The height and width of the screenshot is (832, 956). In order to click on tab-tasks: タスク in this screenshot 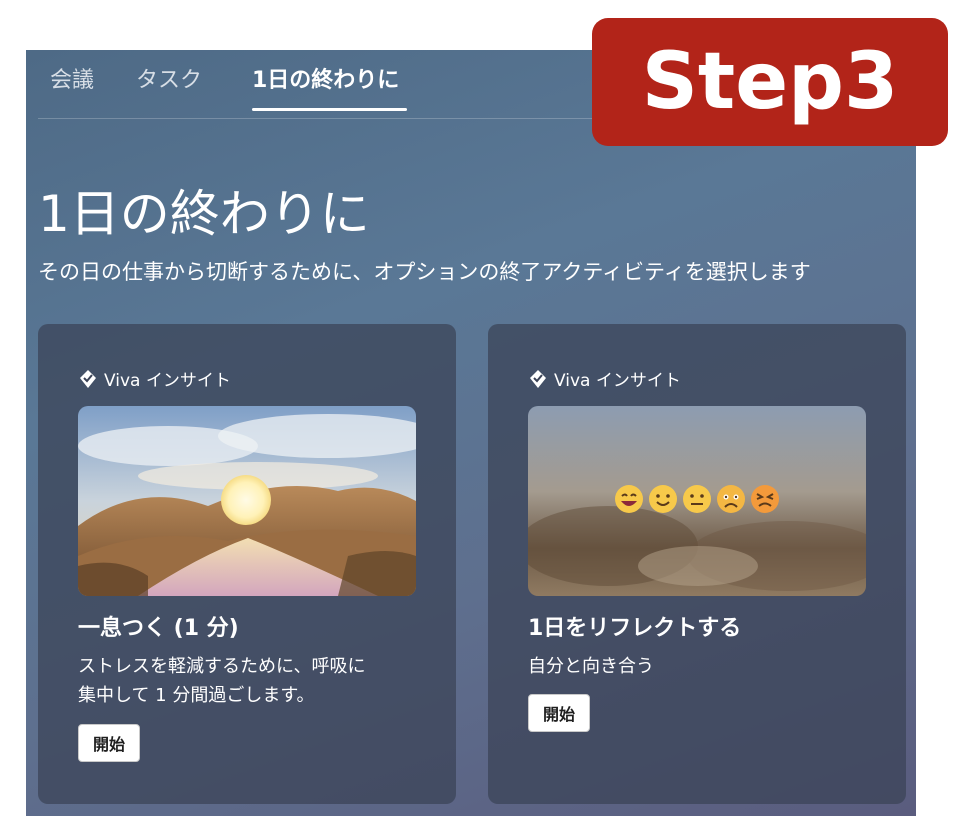, I will do `click(169, 78)`.